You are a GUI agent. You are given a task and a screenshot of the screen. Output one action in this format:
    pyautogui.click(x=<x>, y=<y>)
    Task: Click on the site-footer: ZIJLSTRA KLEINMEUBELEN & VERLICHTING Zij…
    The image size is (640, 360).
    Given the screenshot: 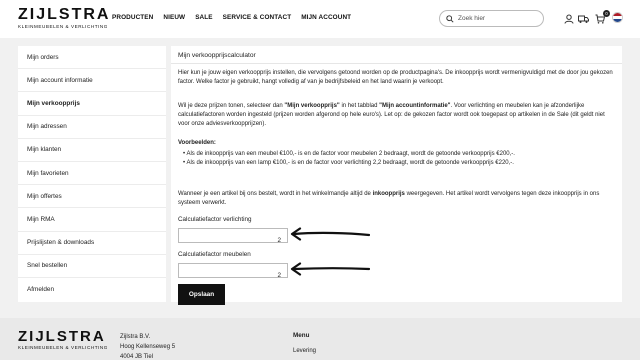 What is the action you would take?
    pyautogui.click(x=320, y=339)
    